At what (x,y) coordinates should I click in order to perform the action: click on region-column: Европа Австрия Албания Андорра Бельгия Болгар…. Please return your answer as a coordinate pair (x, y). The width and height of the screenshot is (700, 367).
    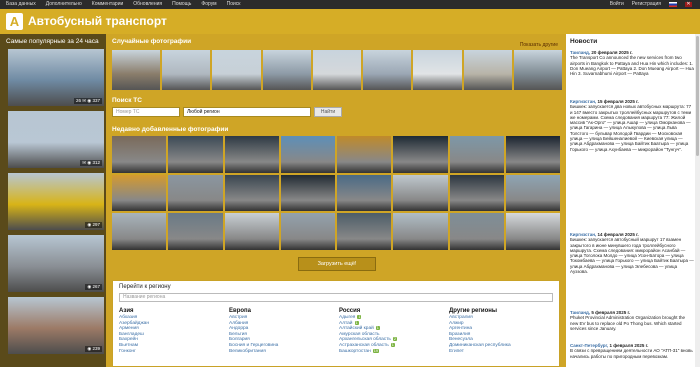
    Looking at the image, I should click on (283, 331).